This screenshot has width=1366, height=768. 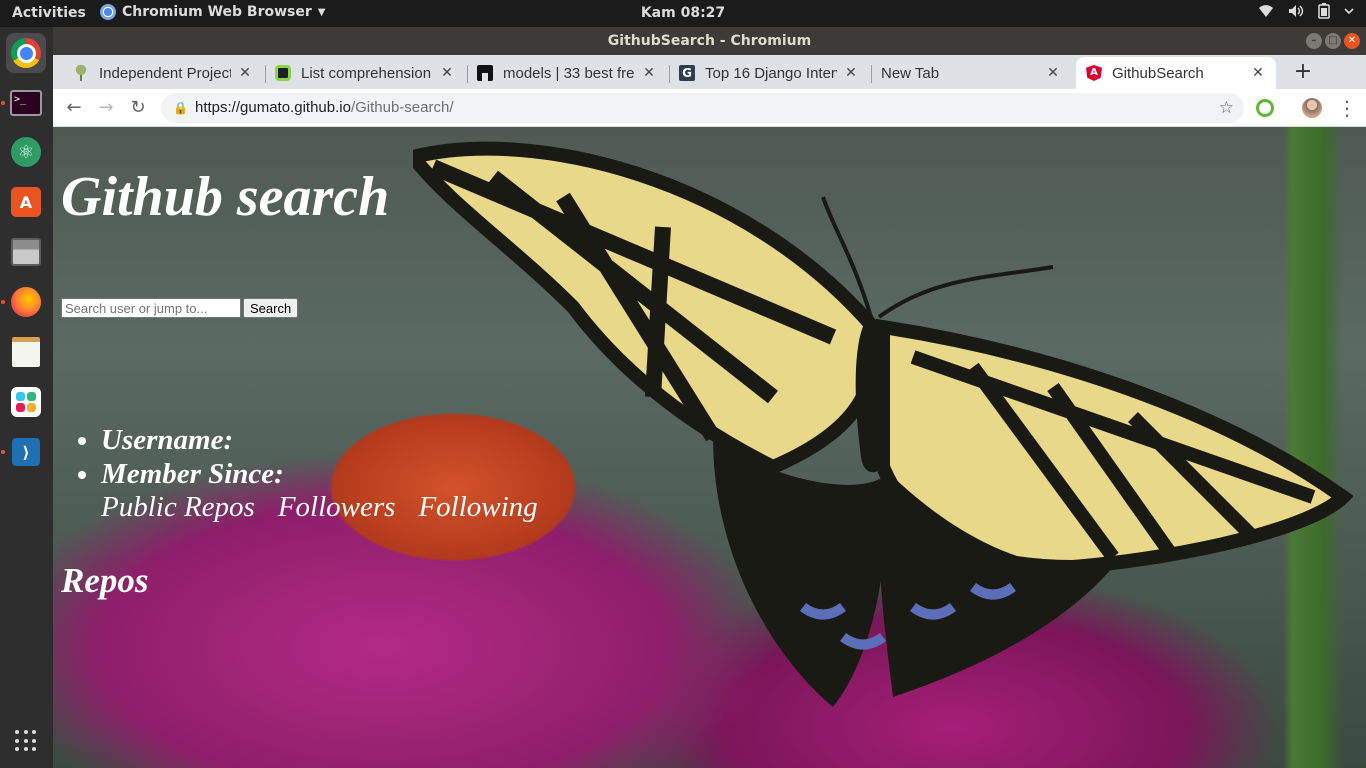 I want to click on text-editor-icon, so click(x=26, y=352).